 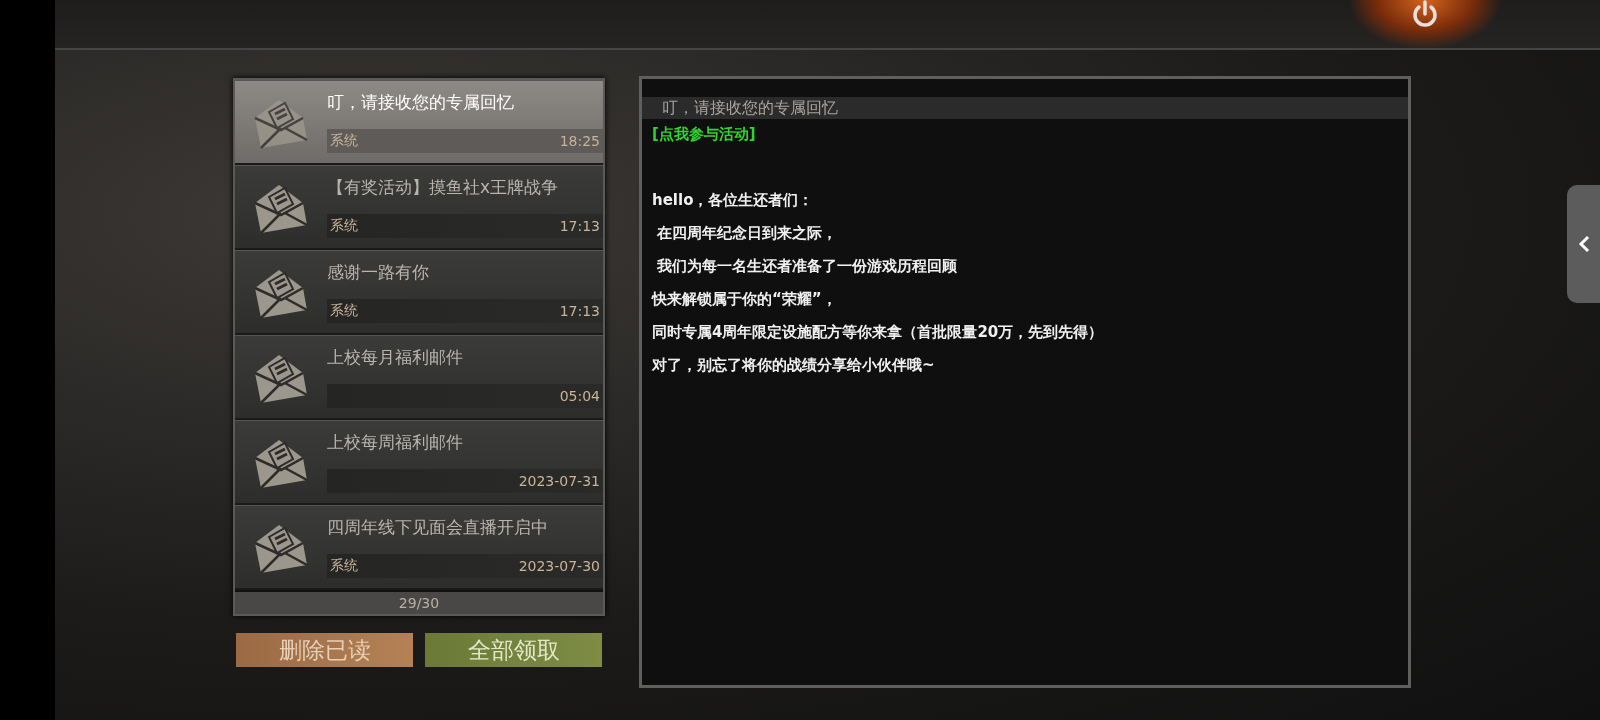 I want to click on mail-item: 上校每月福利邮件 05:04, so click(x=419, y=376).